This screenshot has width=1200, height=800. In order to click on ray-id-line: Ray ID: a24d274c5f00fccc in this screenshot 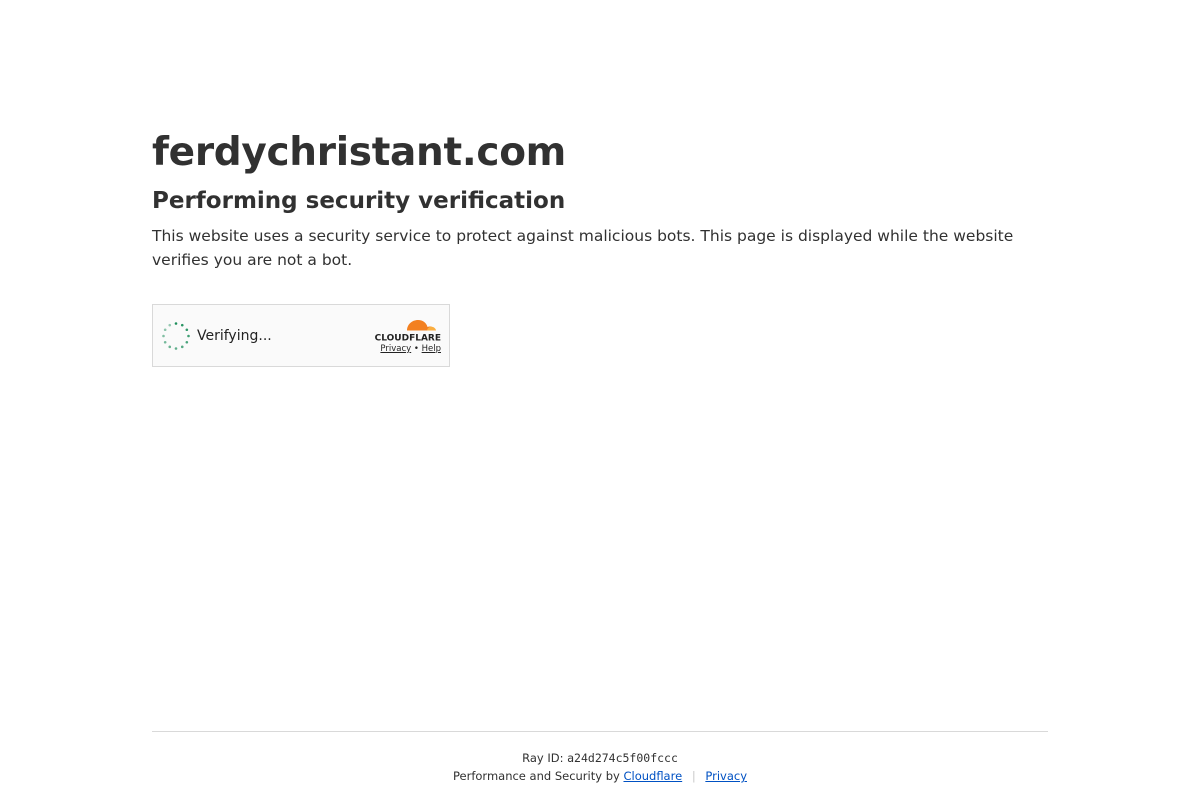, I will do `click(600, 758)`.